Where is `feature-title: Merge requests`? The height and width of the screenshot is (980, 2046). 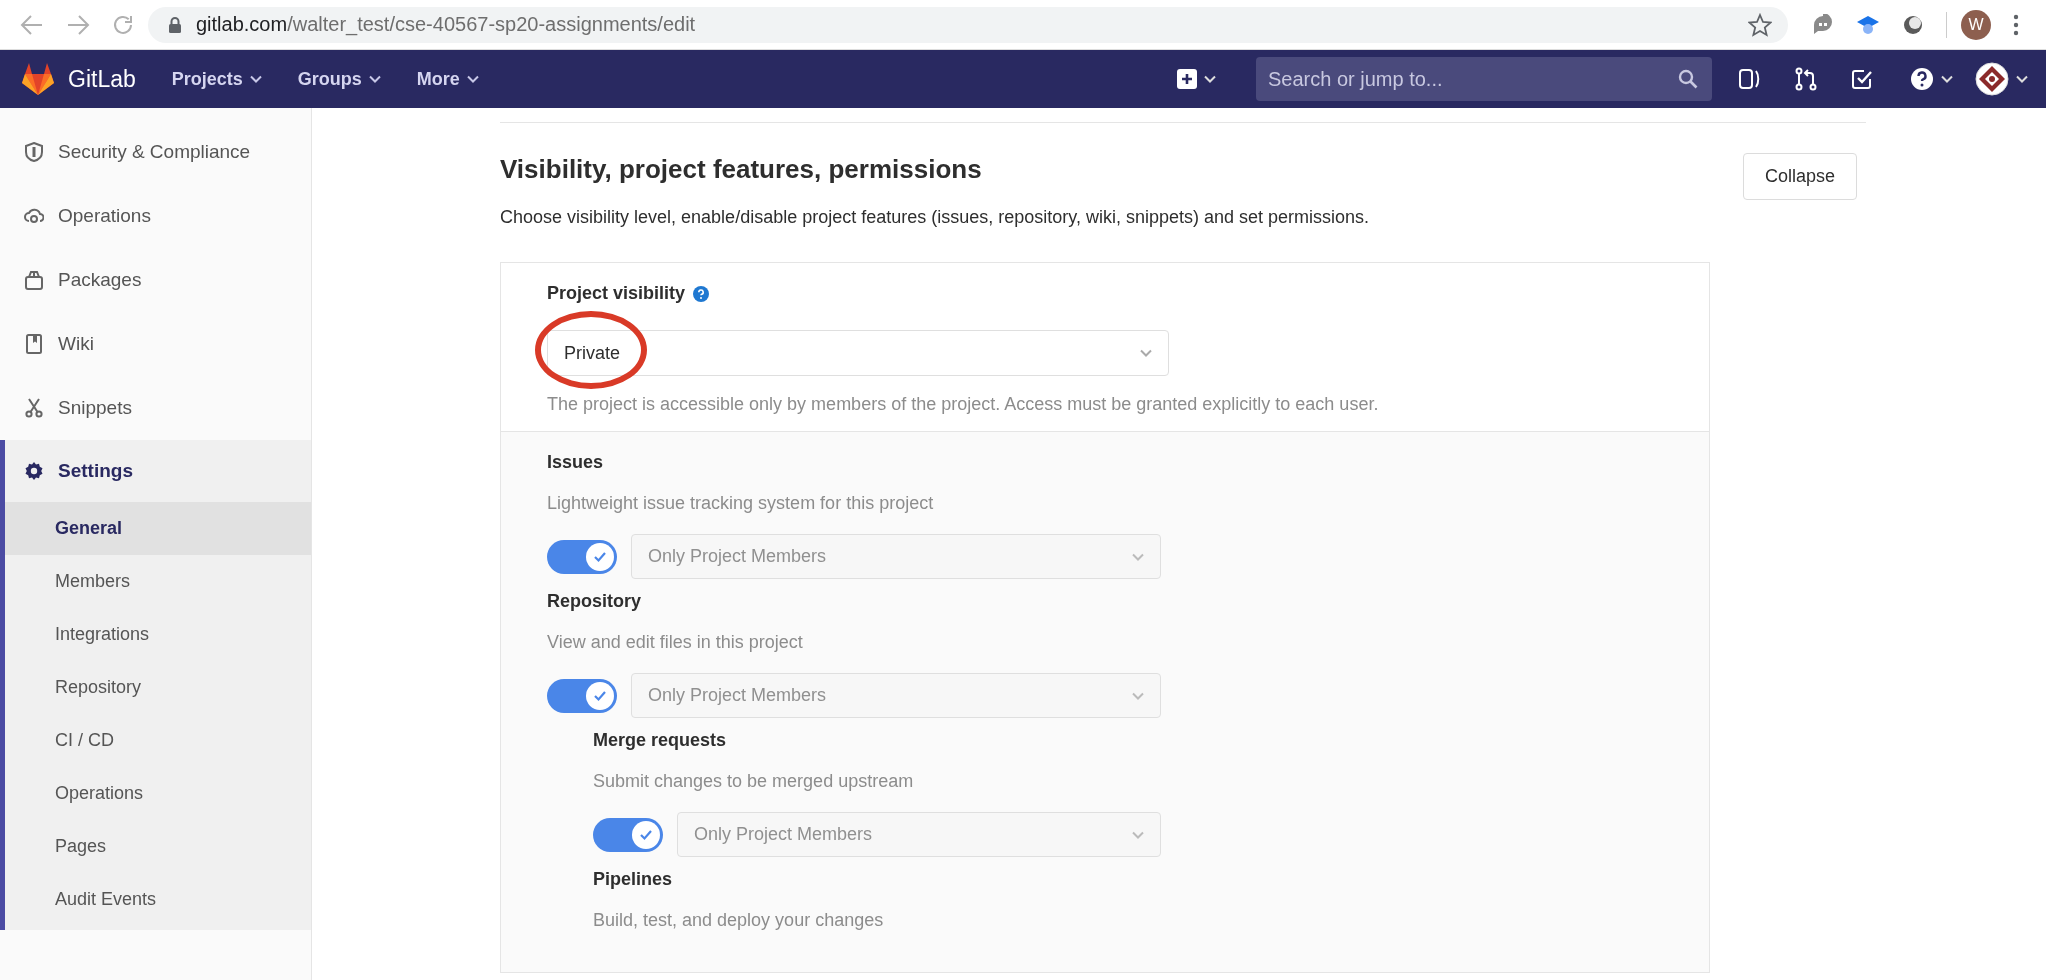 feature-title: Merge requests is located at coordinates (660, 740).